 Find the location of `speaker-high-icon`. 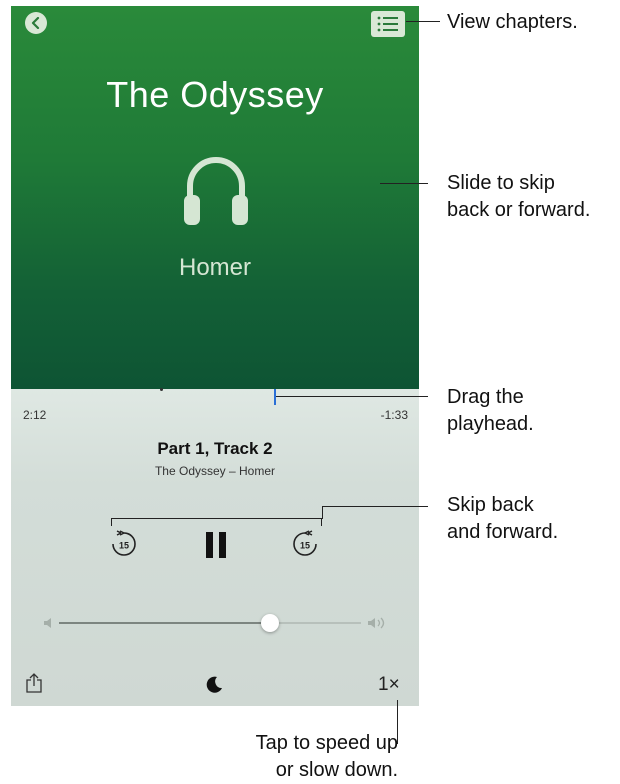

speaker-high-icon is located at coordinates (376, 623).